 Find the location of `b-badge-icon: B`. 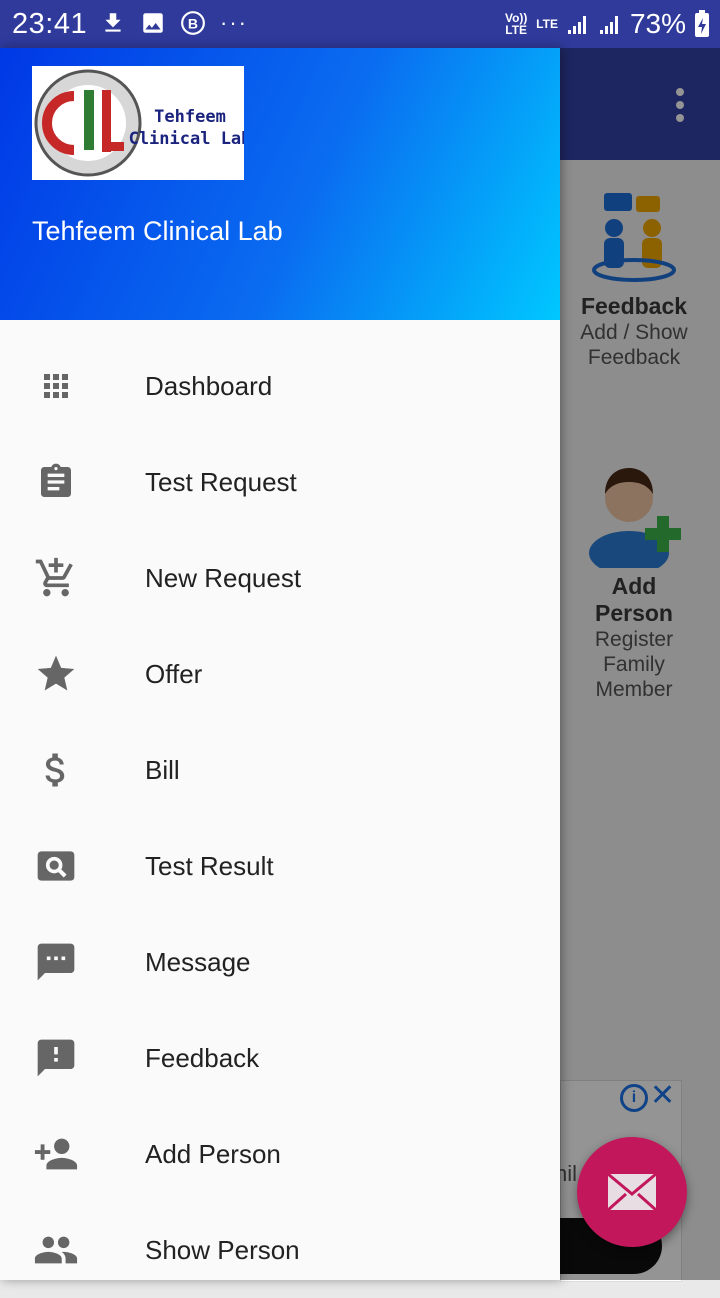

b-badge-icon: B is located at coordinates (193, 23).